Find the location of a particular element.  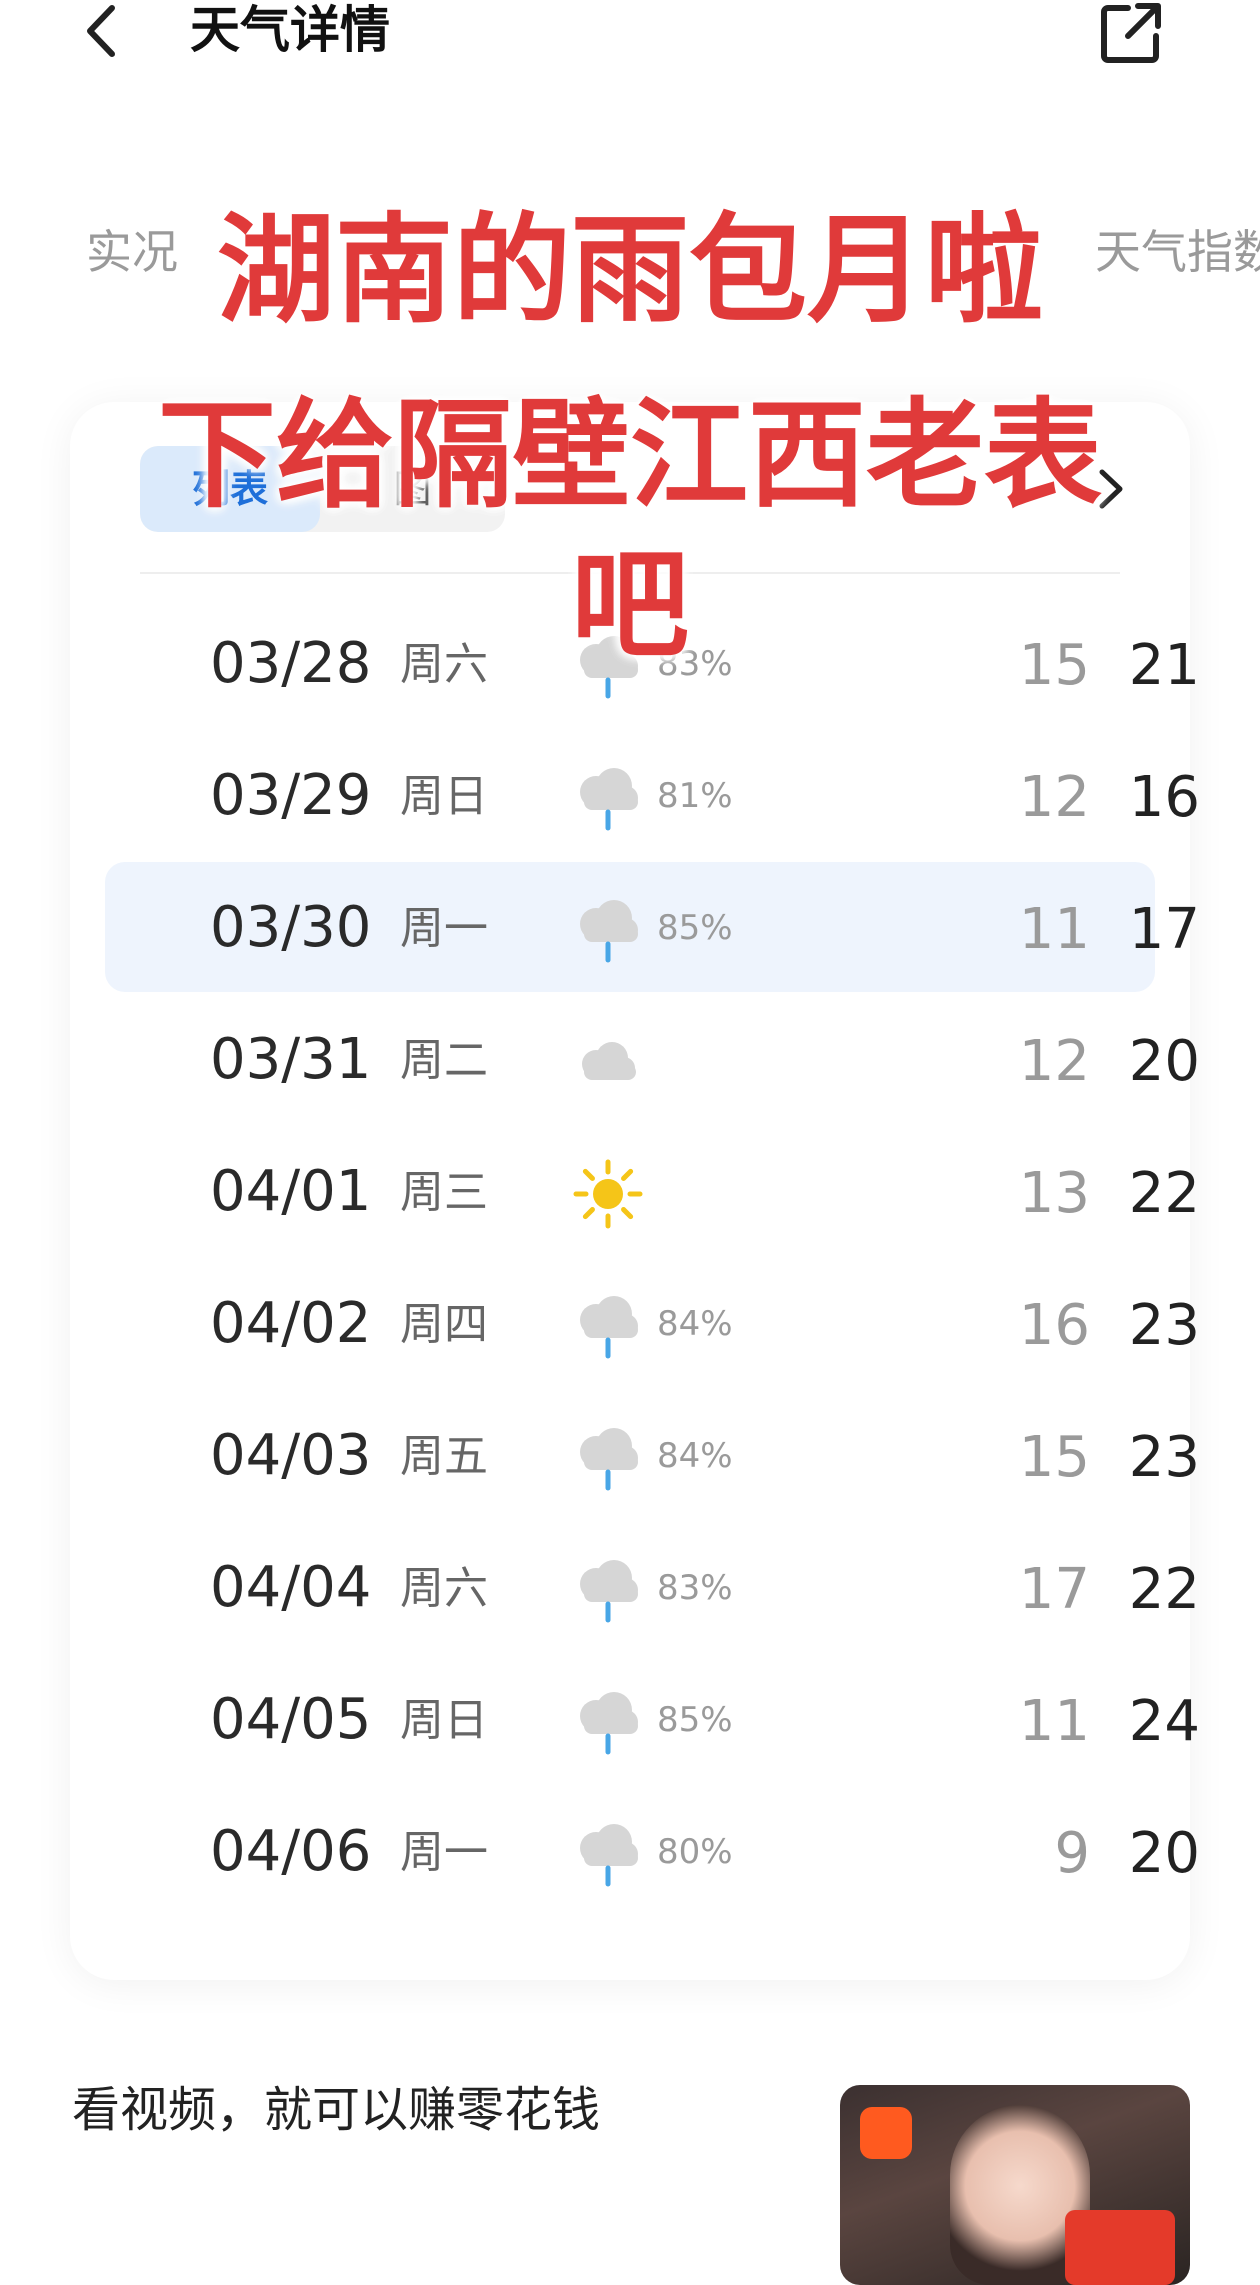

overlay-caption-line-3: 吧 is located at coordinates (629, 605).